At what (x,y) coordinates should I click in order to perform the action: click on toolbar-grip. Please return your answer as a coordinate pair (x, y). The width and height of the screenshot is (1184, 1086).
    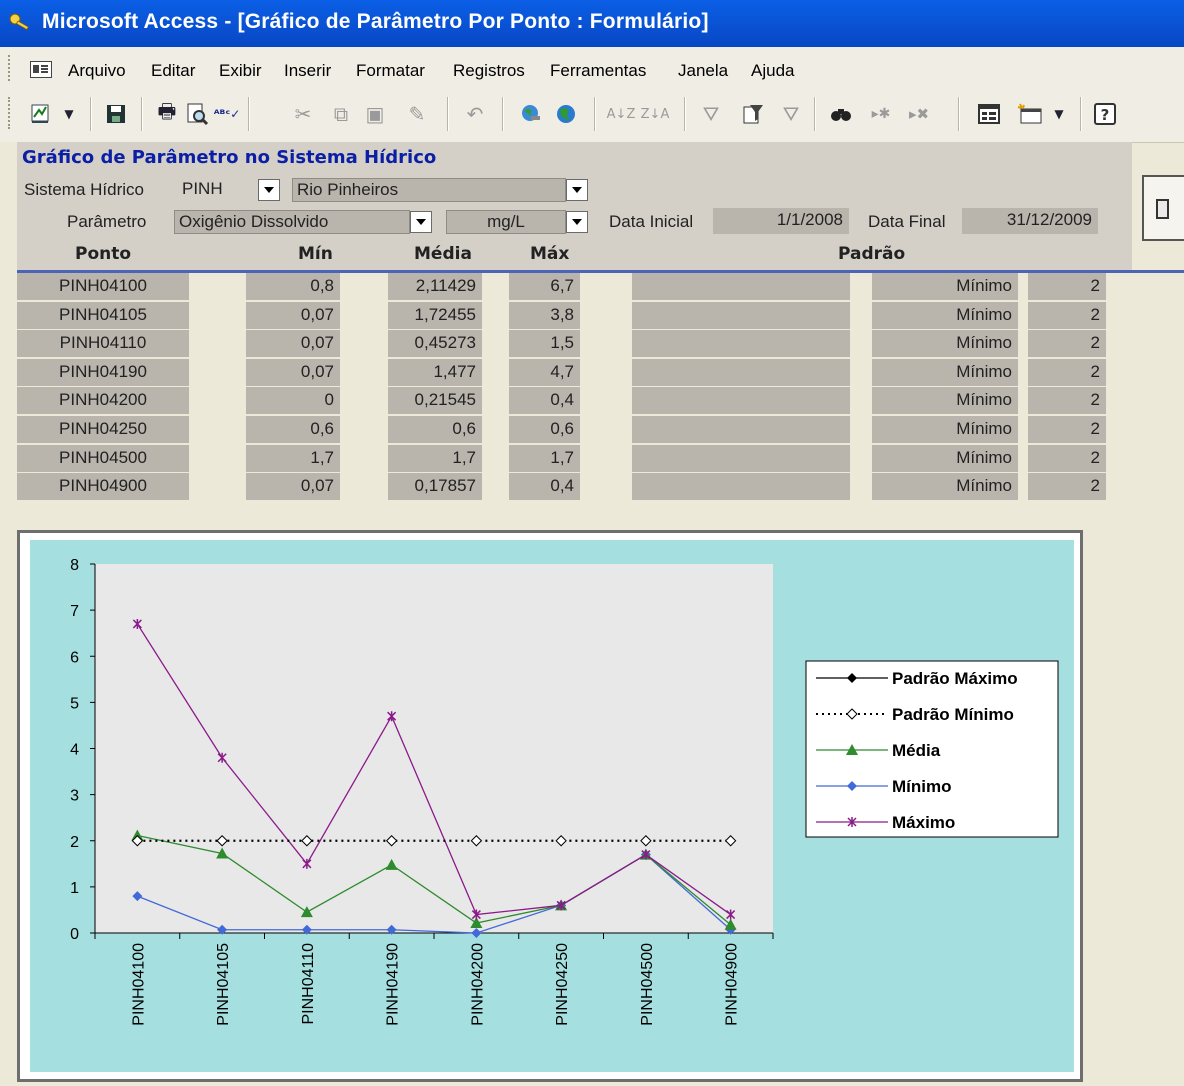
    Looking at the image, I should click on (10, 113).